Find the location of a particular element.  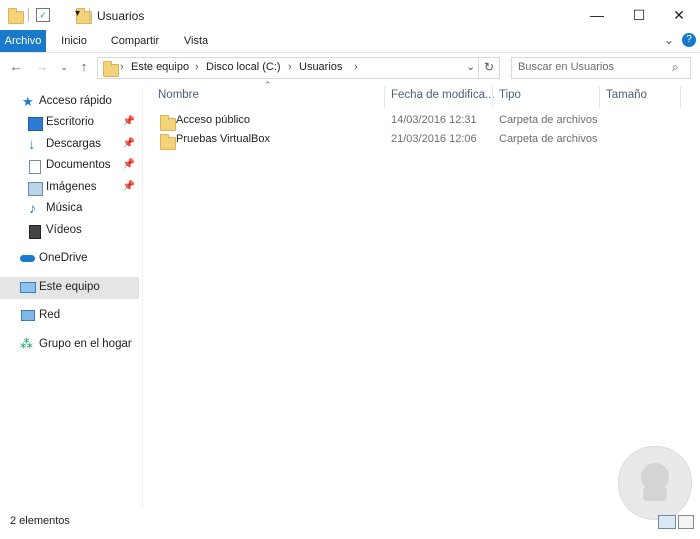

up-icon: ↑ is located at coordinates (84, 67).